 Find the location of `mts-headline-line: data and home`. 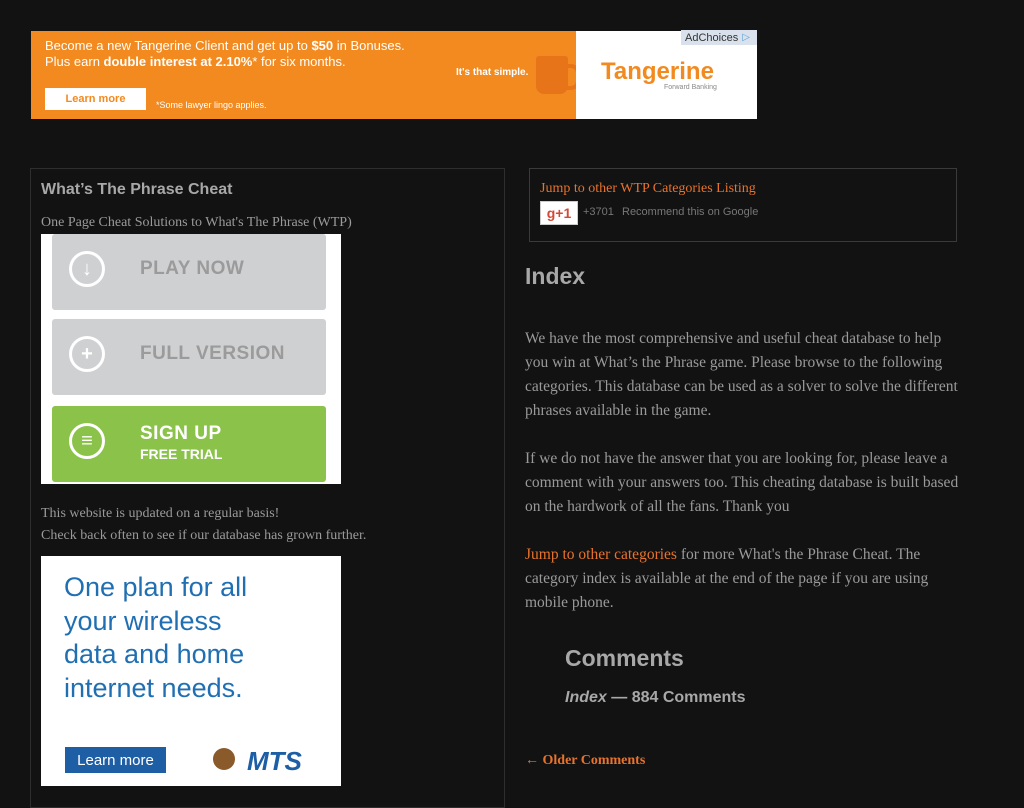

mts-headline-line: data and home is located at coordinates (154, 654).